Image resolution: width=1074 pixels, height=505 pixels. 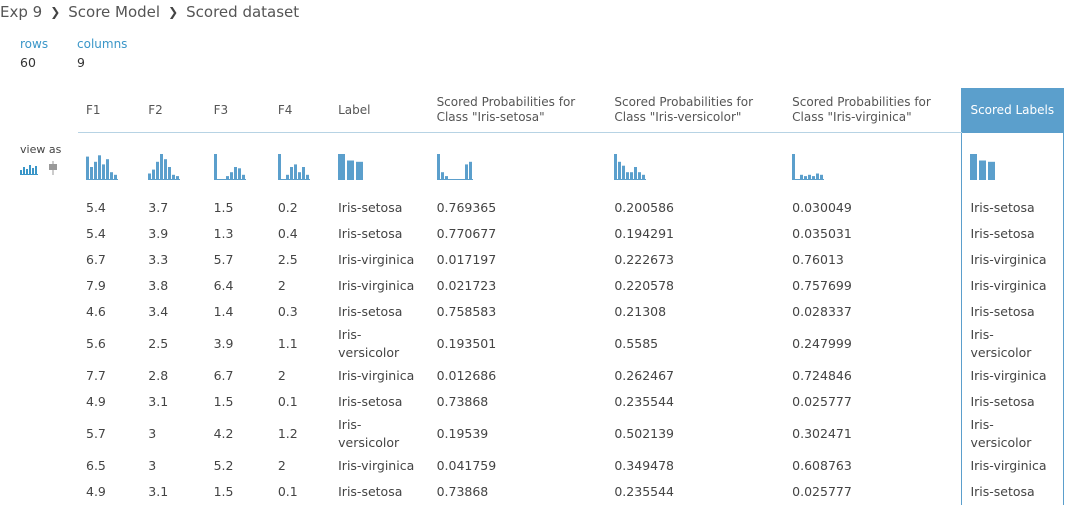 What do you see at coordinates (21, 12) in the screenshot?
I see `breadcrumb-item: Exp 9` at bounding box center [21, 12].